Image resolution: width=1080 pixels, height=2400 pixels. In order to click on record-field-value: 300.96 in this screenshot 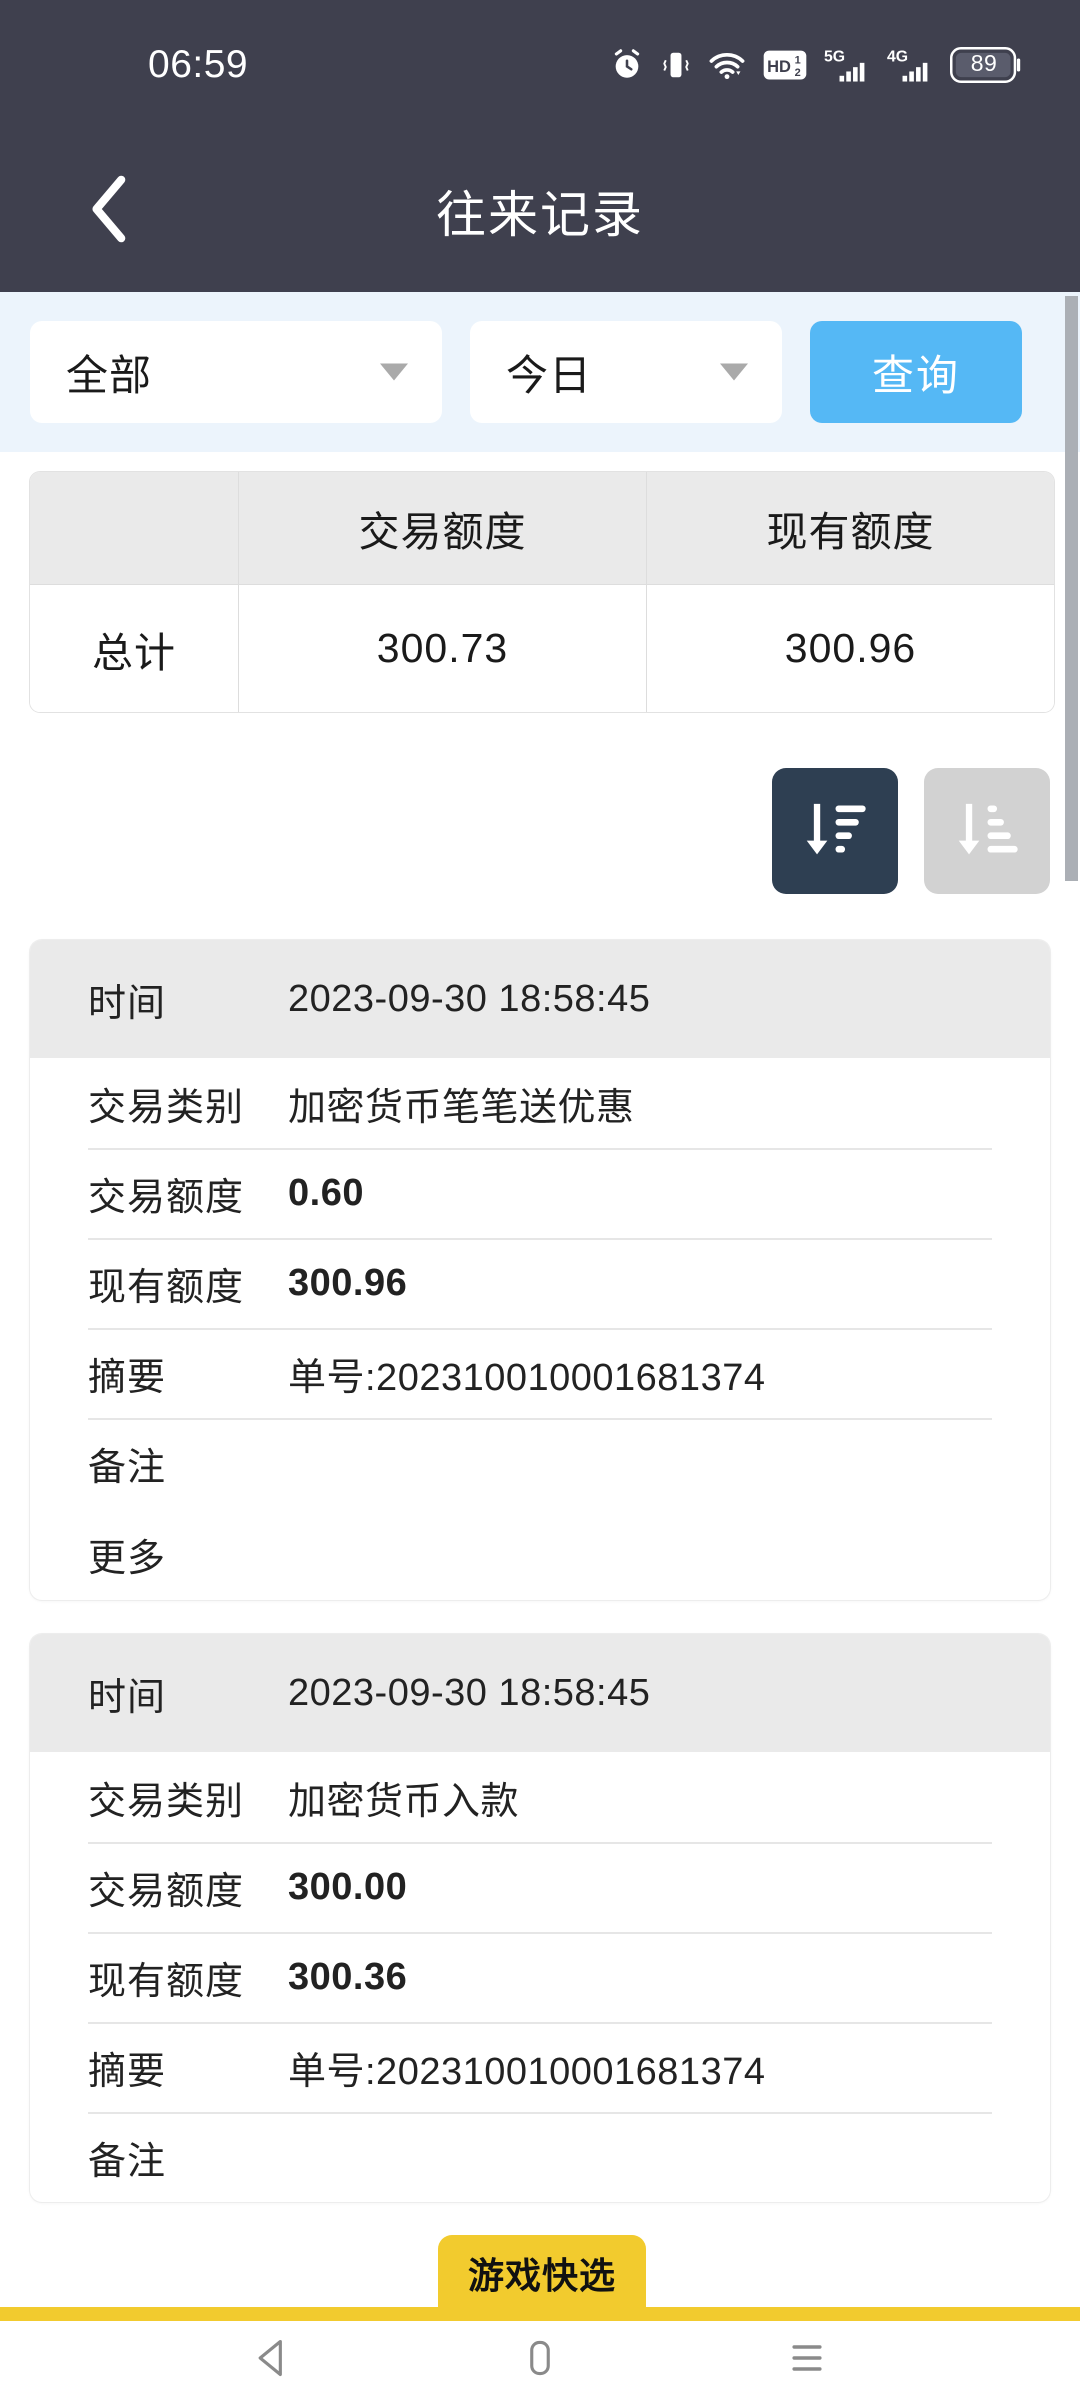, I will do `click(348, 1282)`.